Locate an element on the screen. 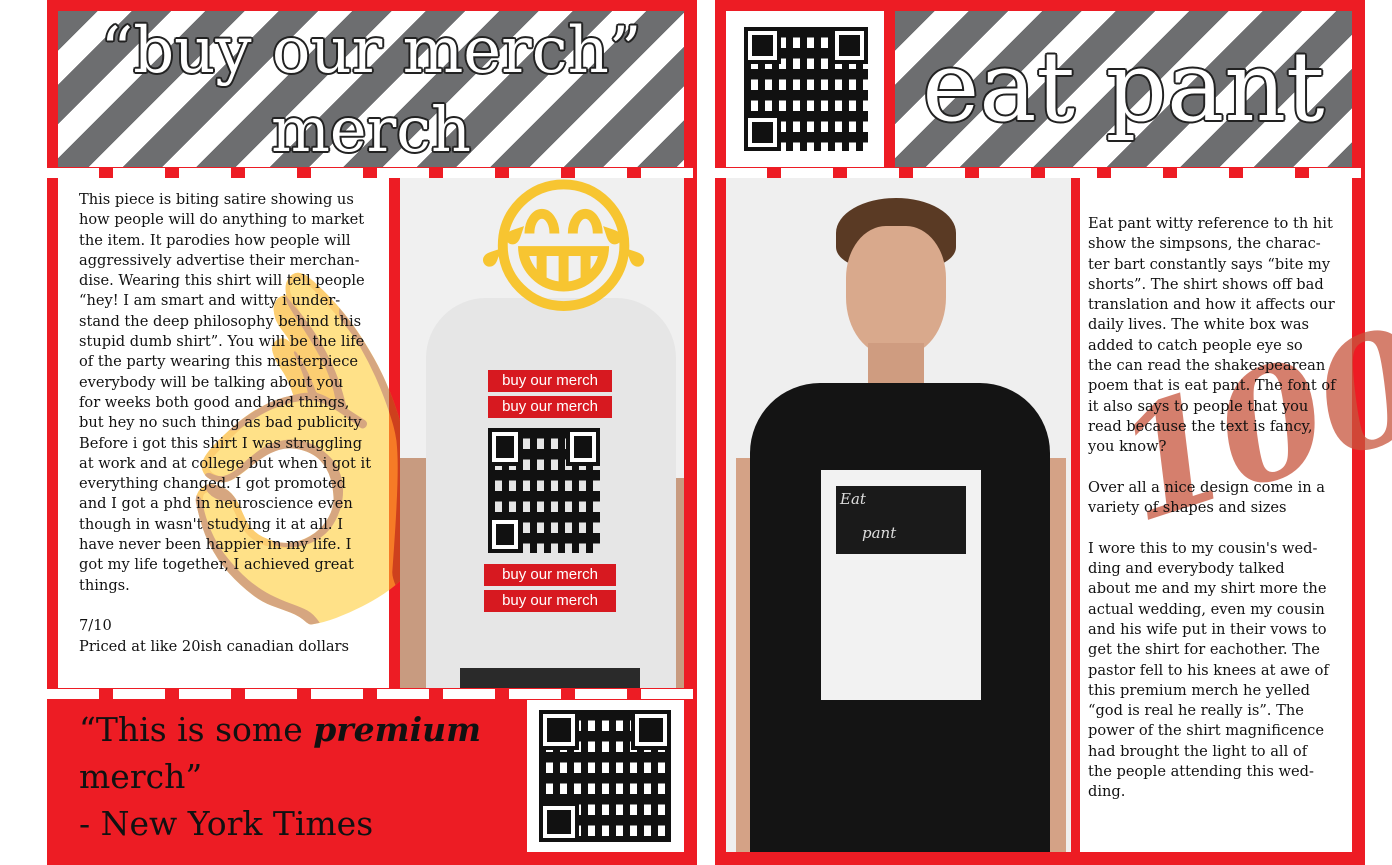  shirt-word-pant: pant is located at coordinates (879, 533).